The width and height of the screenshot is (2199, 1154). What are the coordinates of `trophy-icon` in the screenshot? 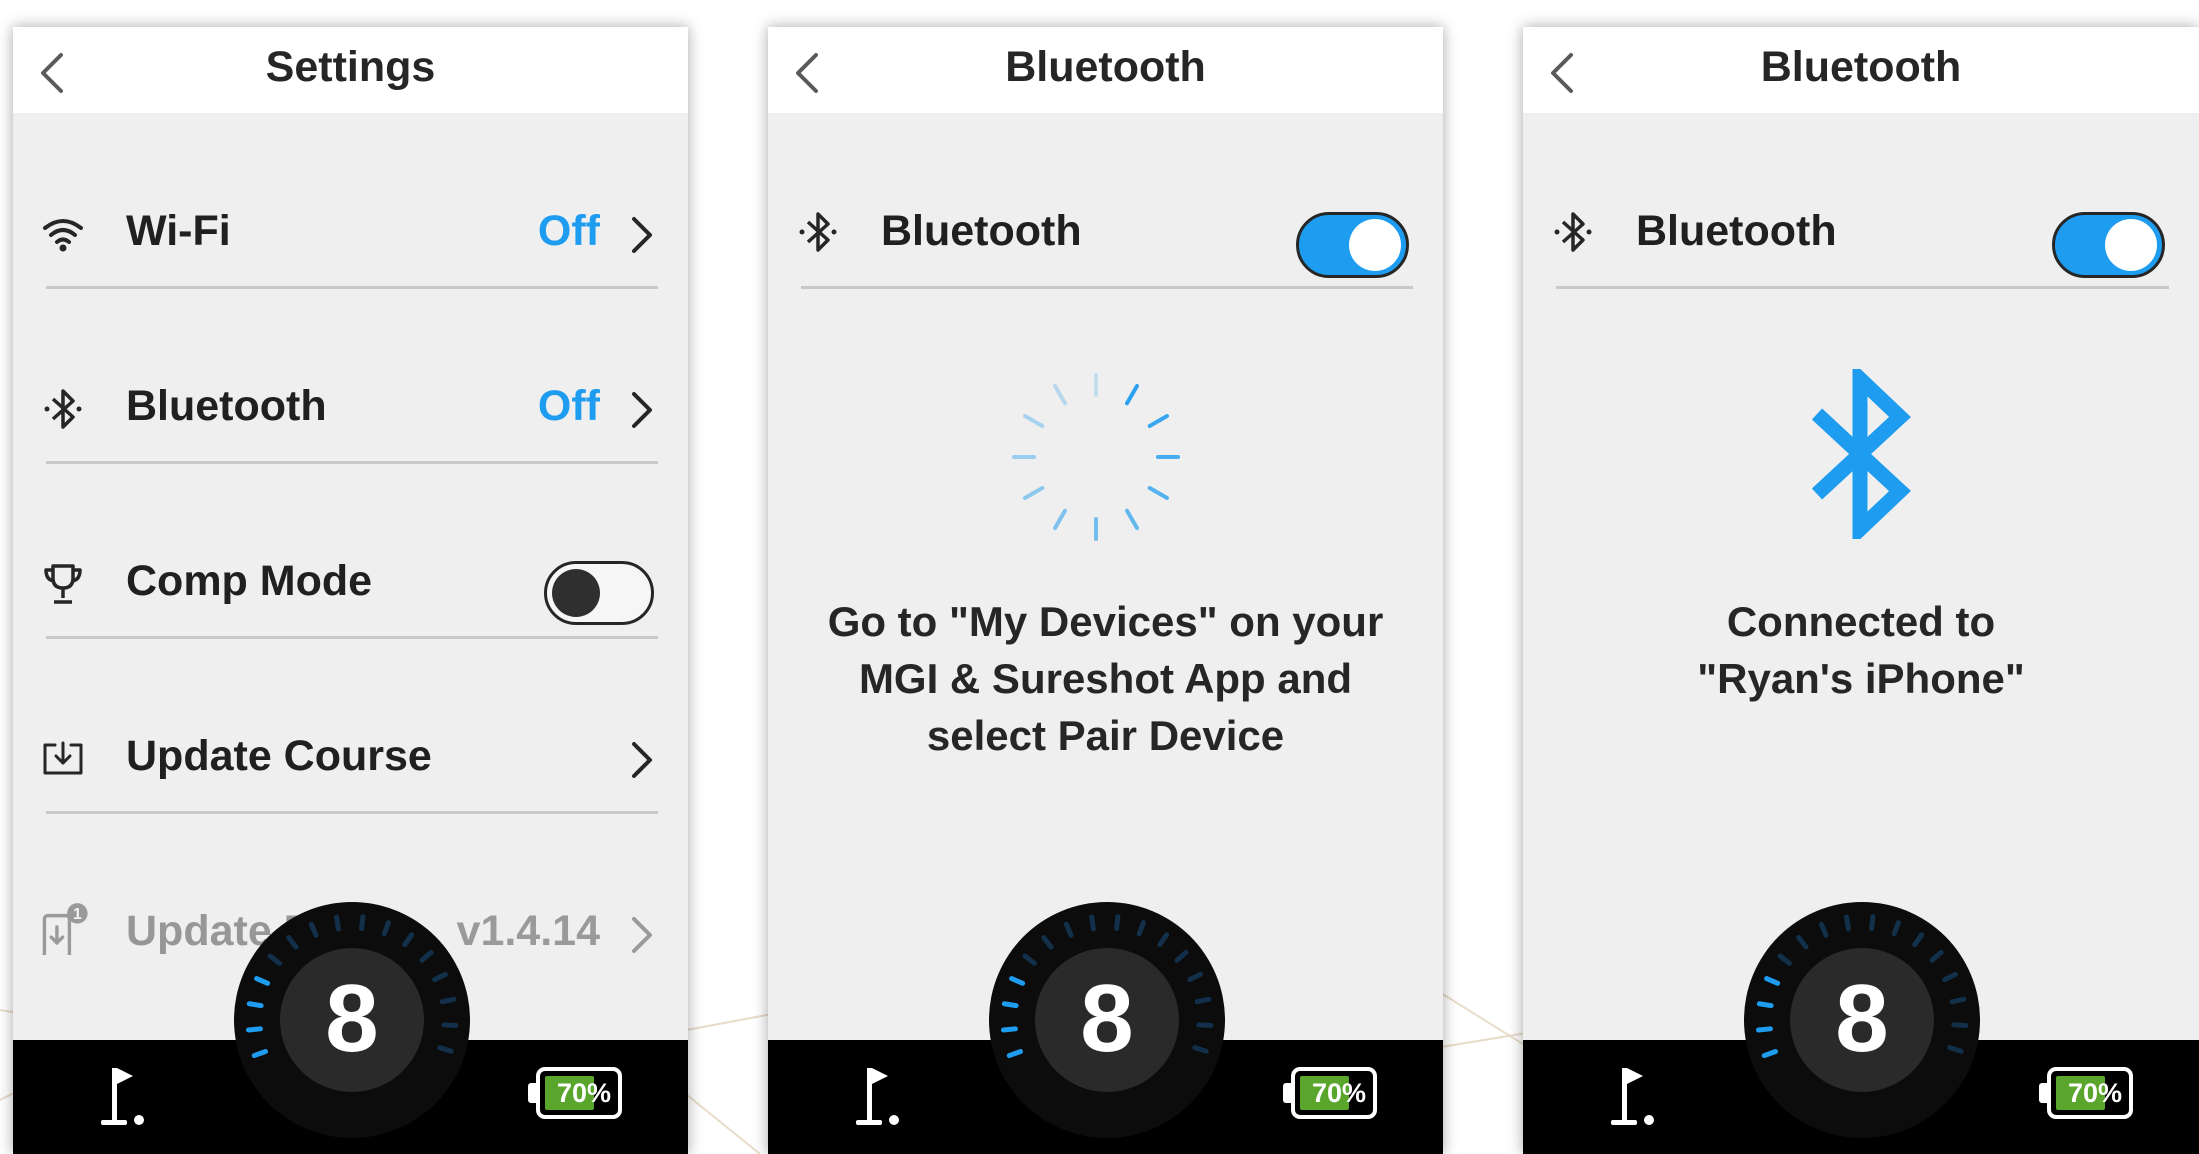 It's located at (63, 584).